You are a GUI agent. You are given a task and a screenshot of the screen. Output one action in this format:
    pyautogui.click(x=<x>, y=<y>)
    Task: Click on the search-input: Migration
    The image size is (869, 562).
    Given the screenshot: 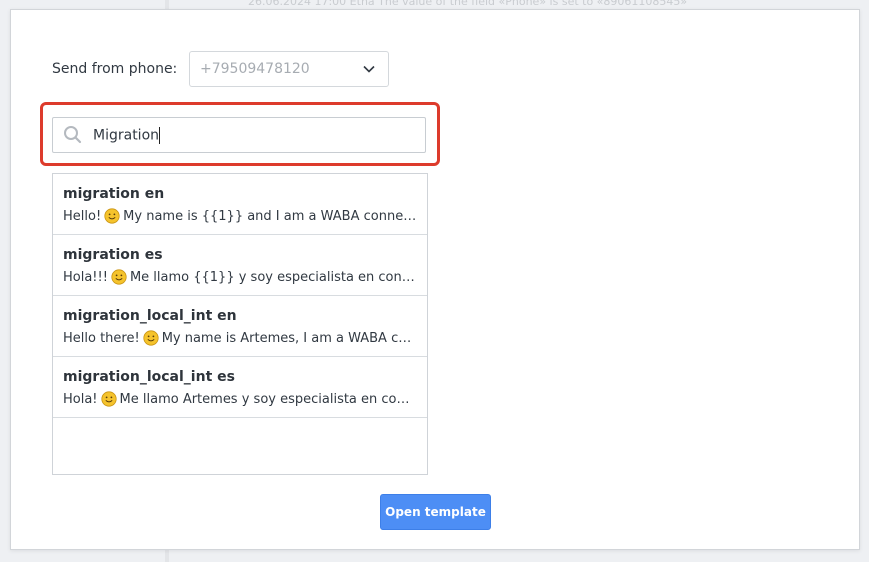 What is the action you would take?
    pyautogui.click(x=243, y=135)
    